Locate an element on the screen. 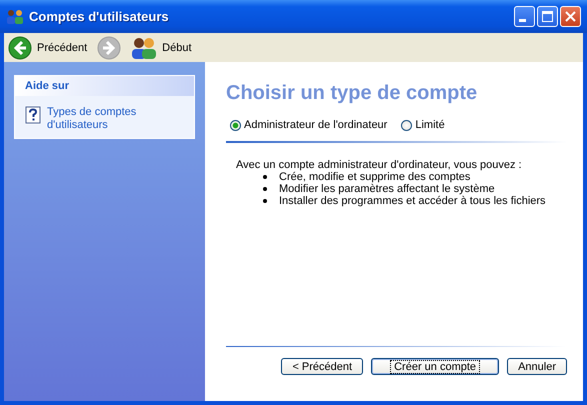  back-button: Précédent is located at coordinates (48, 48).